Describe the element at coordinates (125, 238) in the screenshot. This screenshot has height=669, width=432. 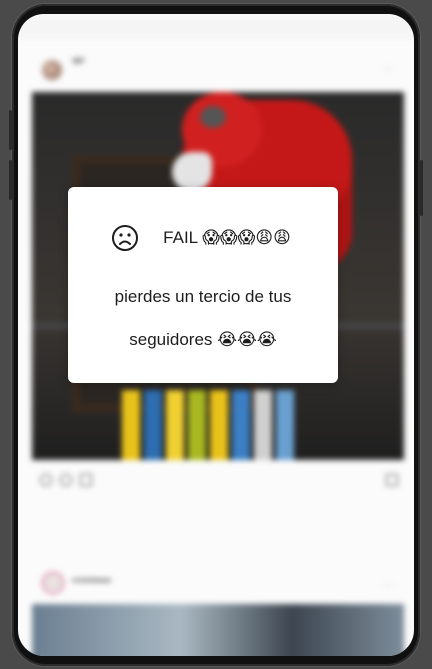
I see `sad-face-icon` at that location.